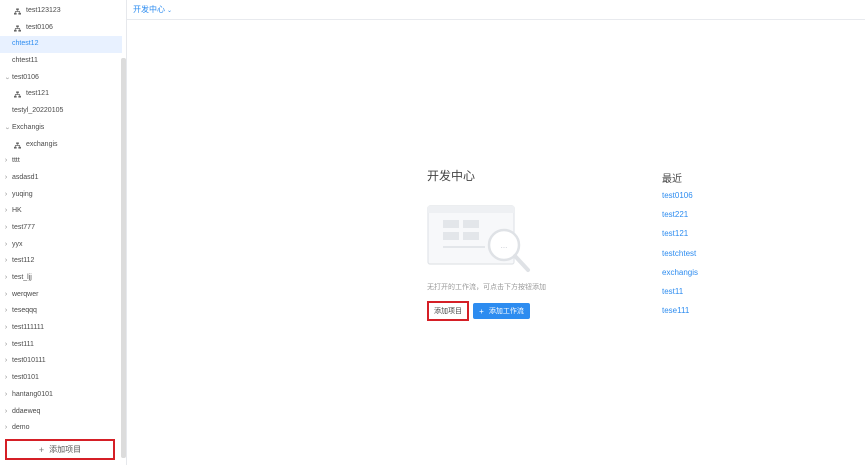 This screenshot has height=465, width=865. Describe the element at coordinates (61, 178) in the screenshot. I see `tree-project-item: › asdasd1` at that location.